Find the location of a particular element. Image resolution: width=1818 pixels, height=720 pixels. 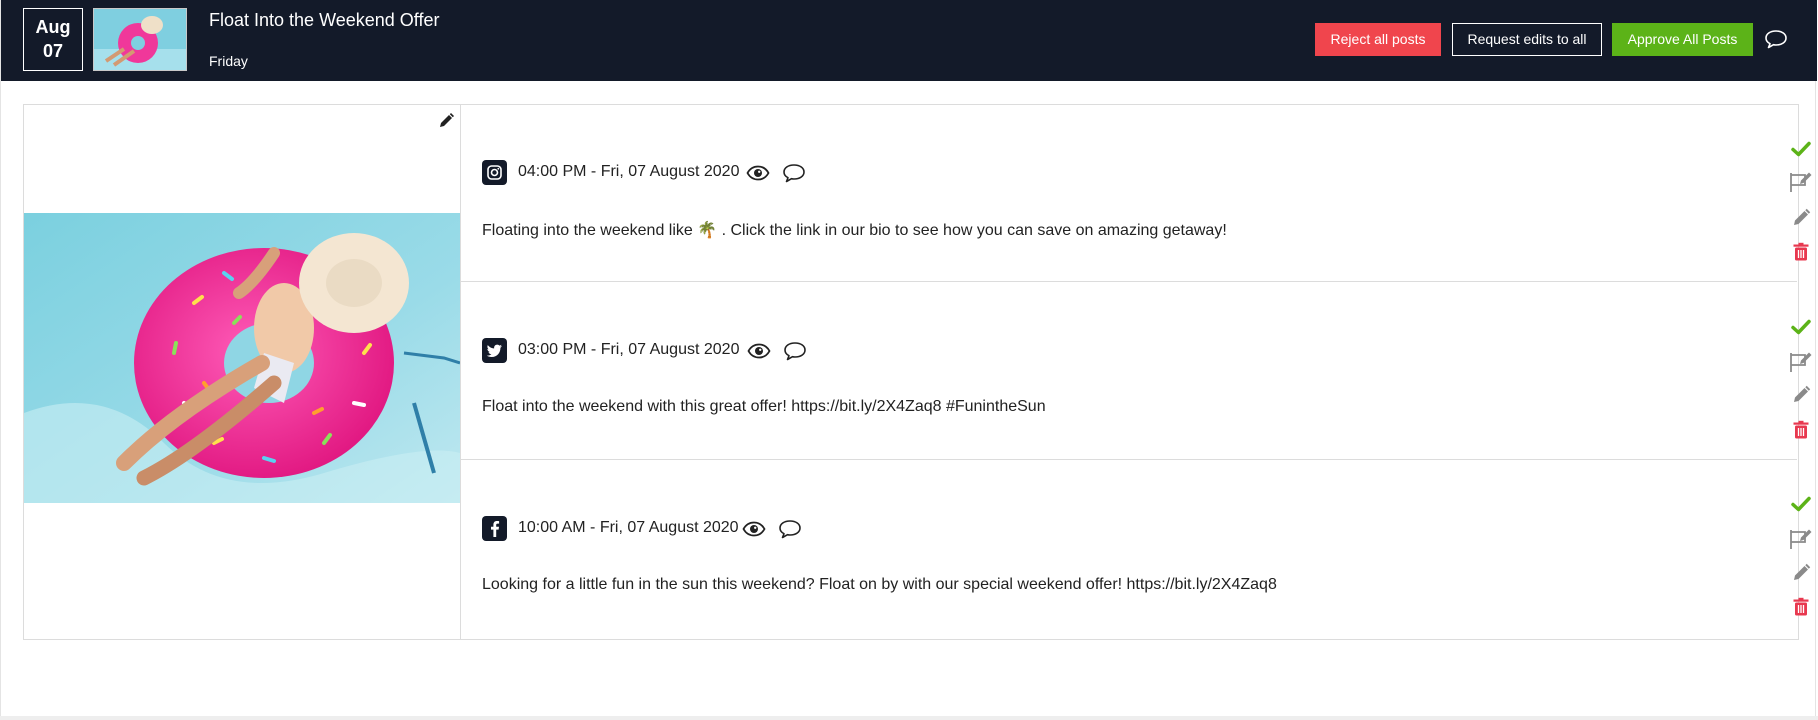

date-month: Aug is located at coordinates (53, 27).